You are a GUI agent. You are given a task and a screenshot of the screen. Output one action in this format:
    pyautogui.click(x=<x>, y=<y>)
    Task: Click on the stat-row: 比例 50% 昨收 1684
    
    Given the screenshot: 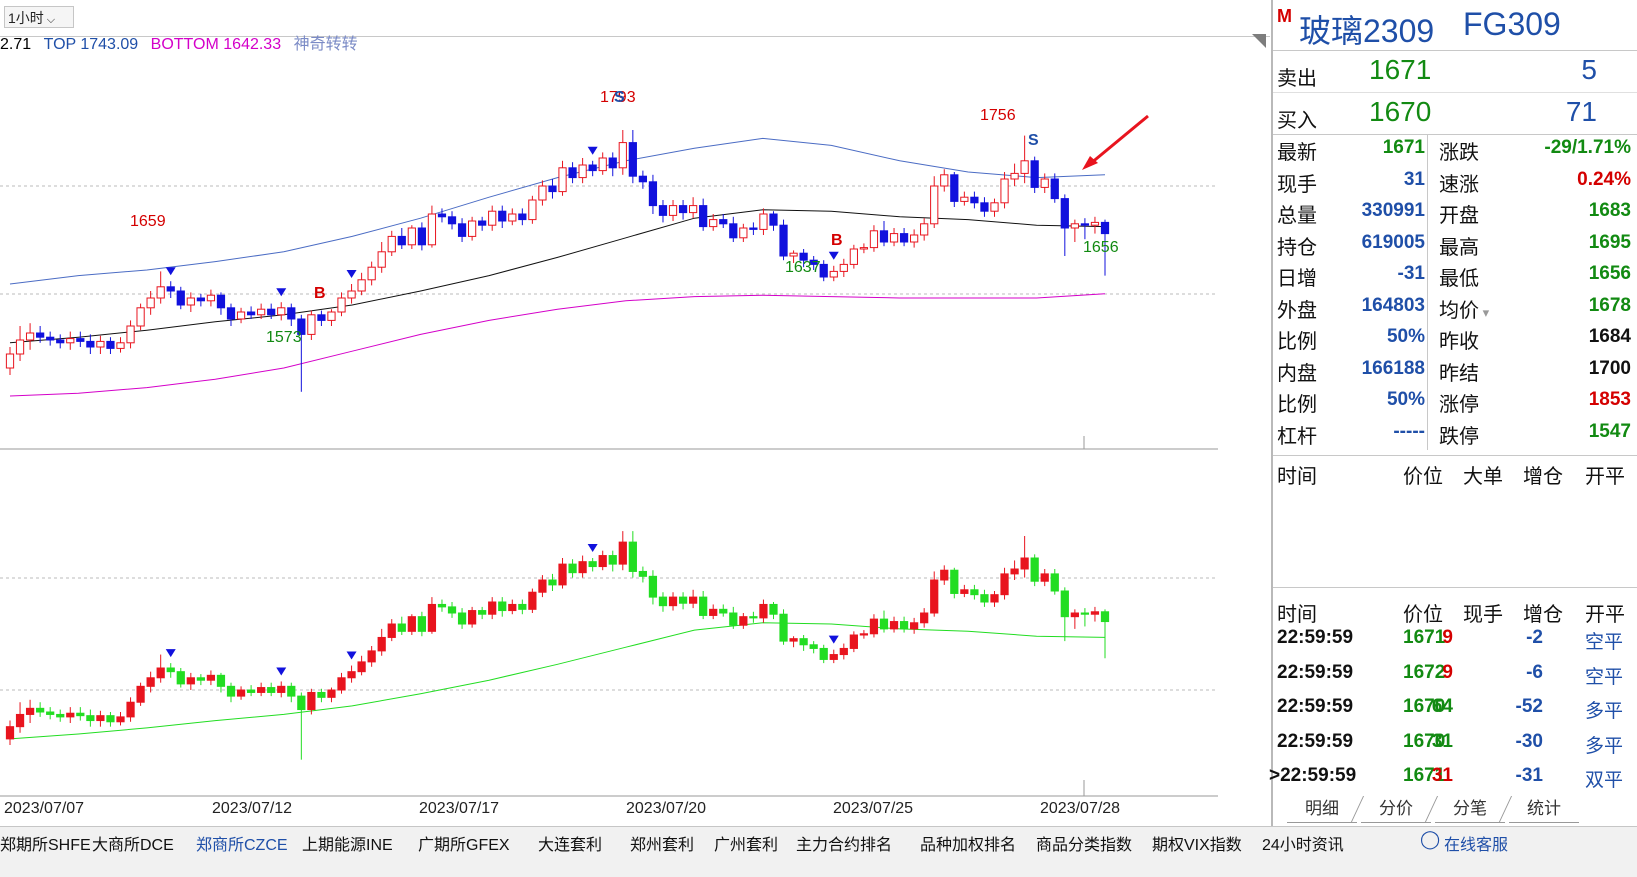 What is the action you would take?
    pyautogui.click(x=1455, y=338)
    